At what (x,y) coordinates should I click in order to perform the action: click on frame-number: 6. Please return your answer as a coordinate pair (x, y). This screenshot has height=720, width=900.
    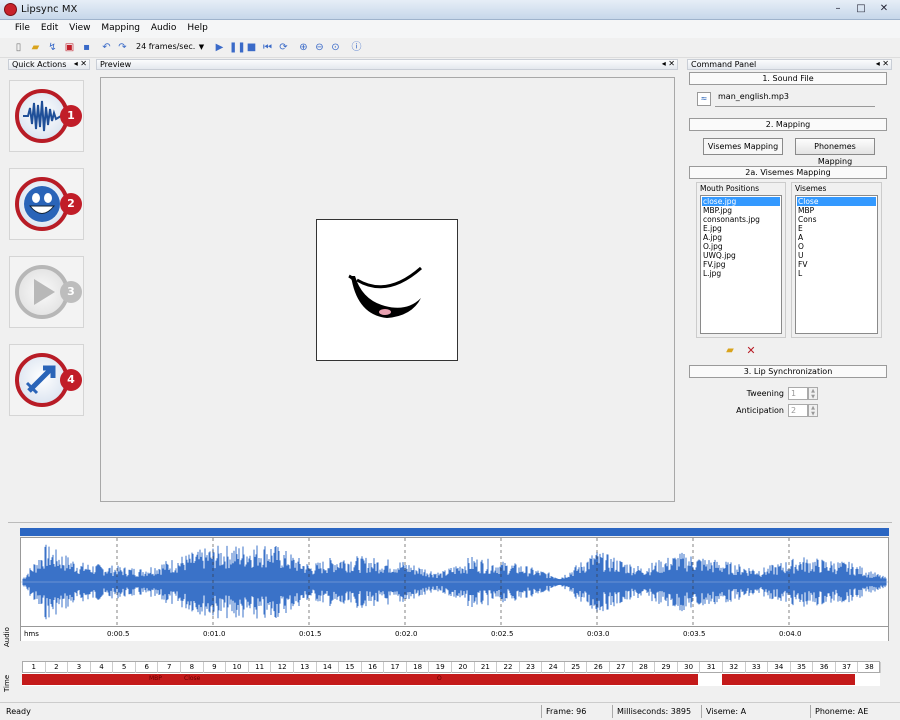
    Looking at the image, I should click on (147, 667).